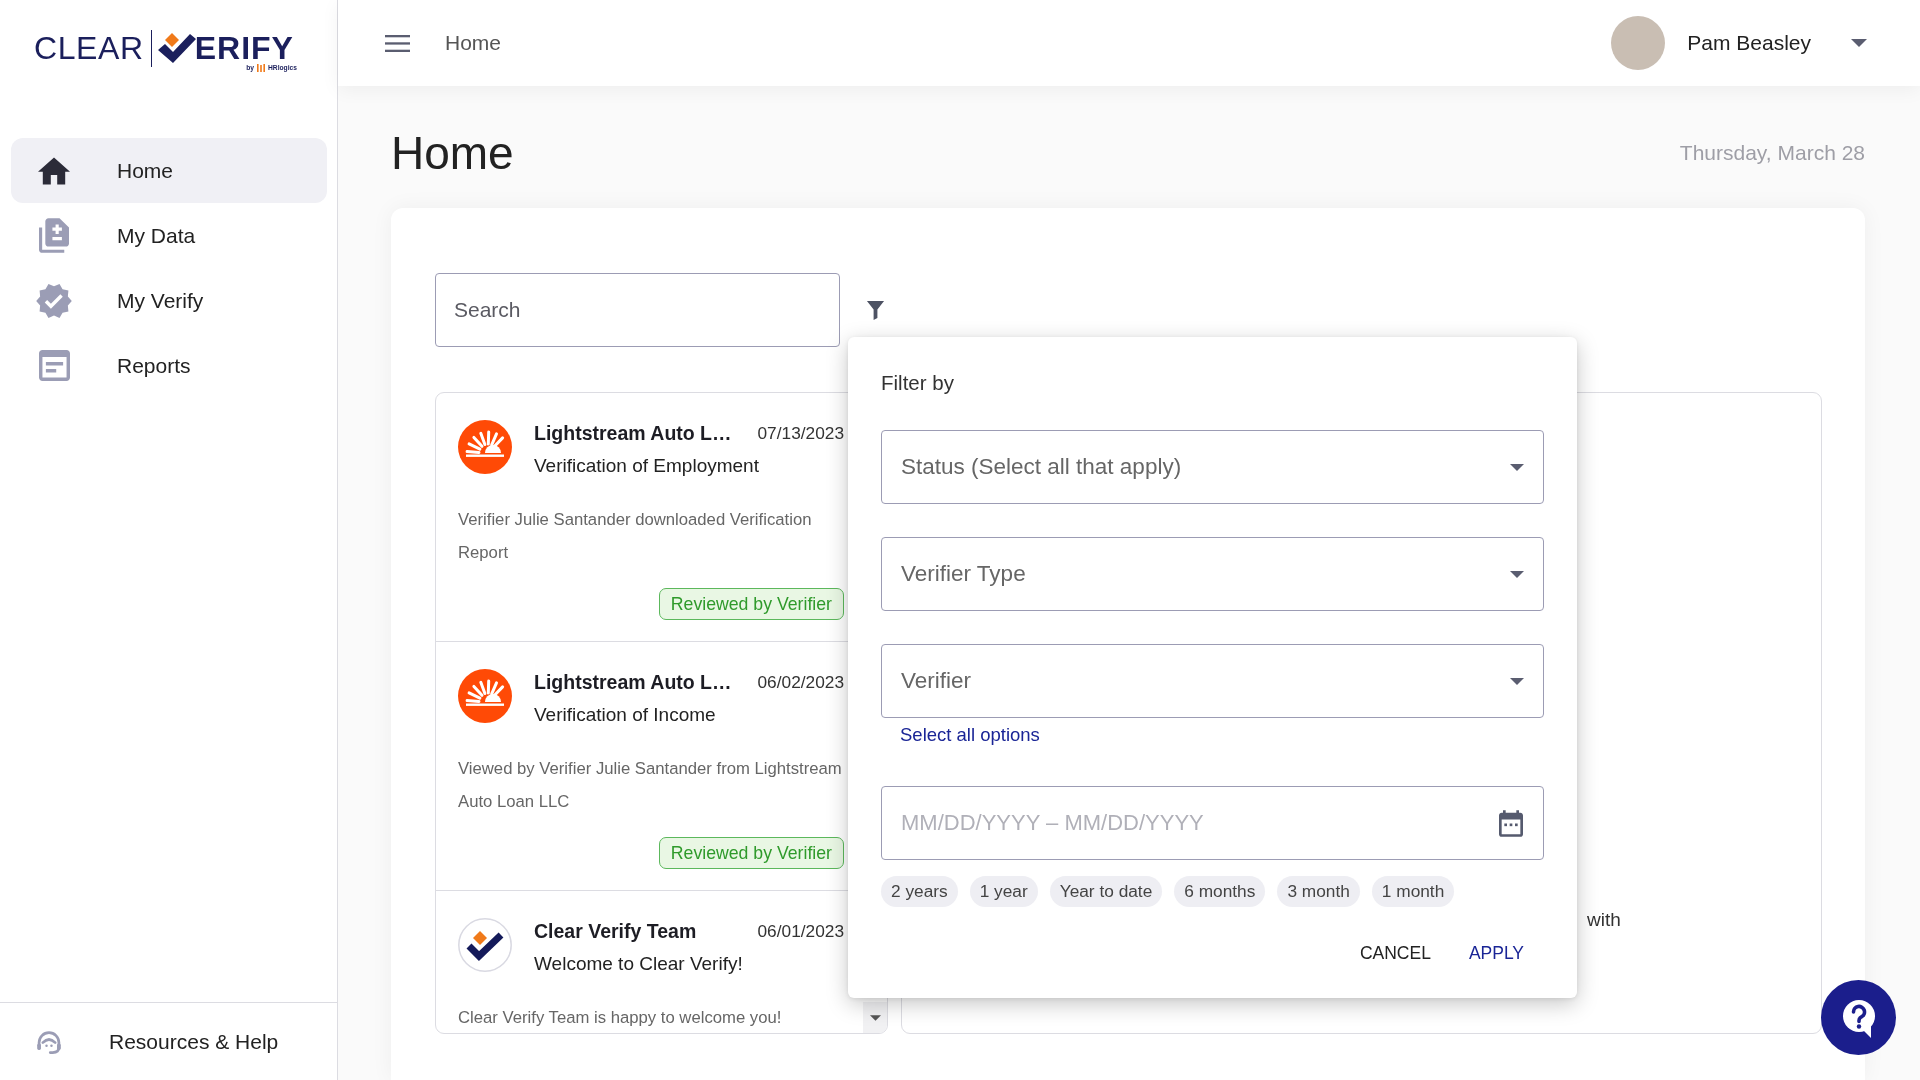  Describe the element at coordinates (261, 68) in the screenshot. I see `bars-icon` at that location.